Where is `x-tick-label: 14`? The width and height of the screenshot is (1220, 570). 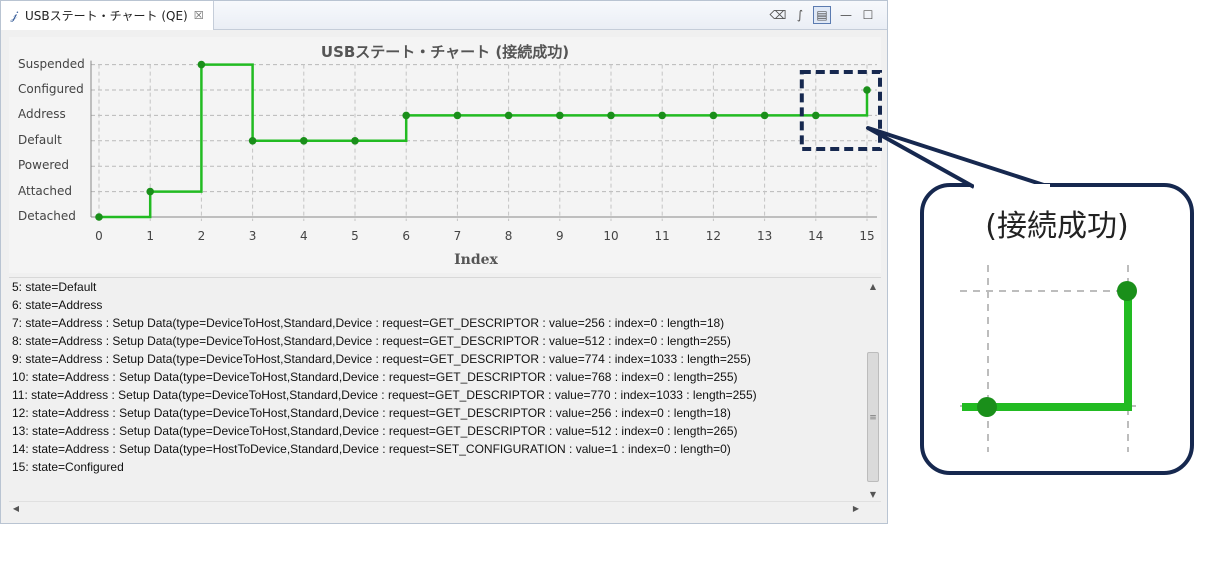
x-tick-label: 14 is located at coordinates (816, 236).